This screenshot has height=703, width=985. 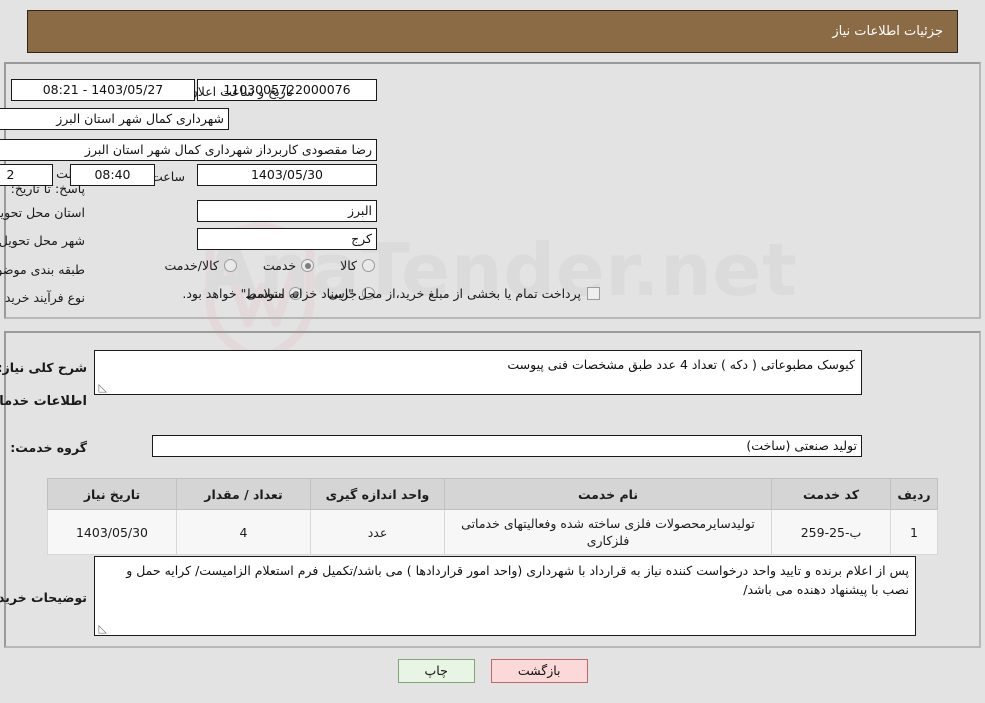 I want to click on table-cell-code: ب-25-259, so click(x=831, y=532).